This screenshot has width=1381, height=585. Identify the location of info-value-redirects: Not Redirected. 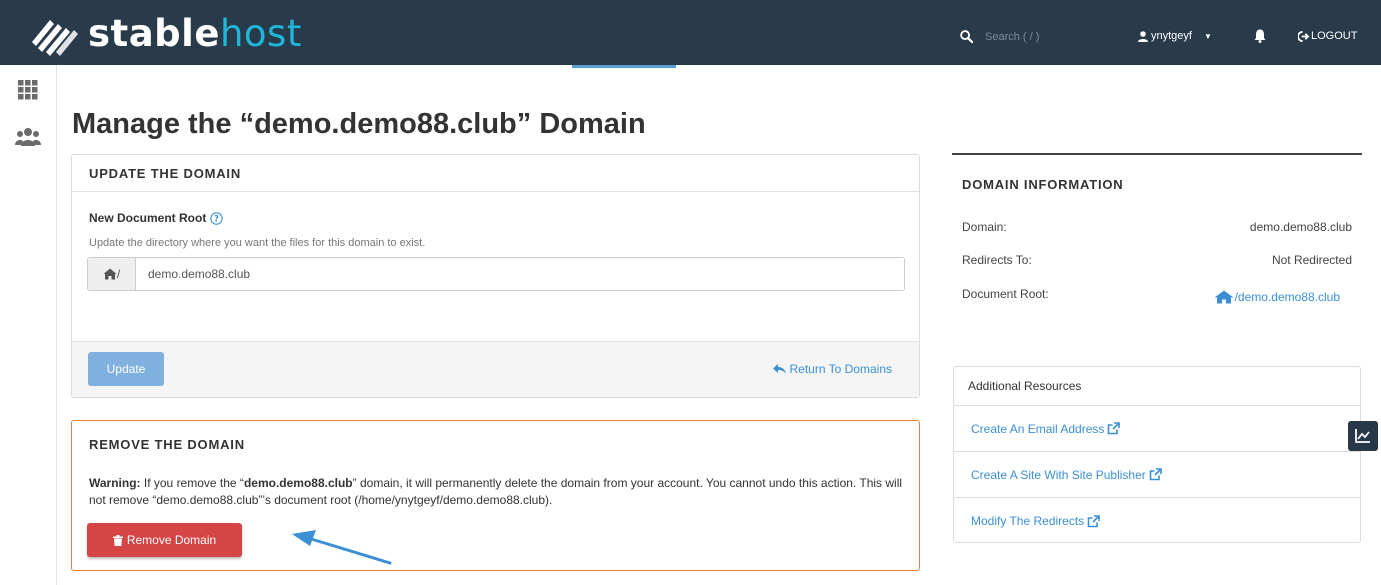
(1311, 260).